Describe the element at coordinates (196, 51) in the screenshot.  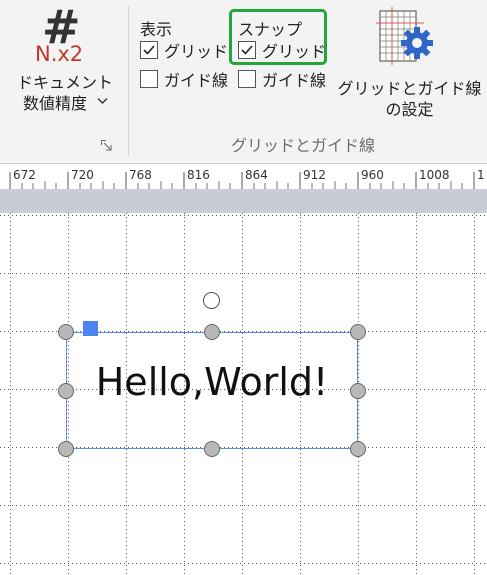
I see `display-grid-label: グリッド` at that location.